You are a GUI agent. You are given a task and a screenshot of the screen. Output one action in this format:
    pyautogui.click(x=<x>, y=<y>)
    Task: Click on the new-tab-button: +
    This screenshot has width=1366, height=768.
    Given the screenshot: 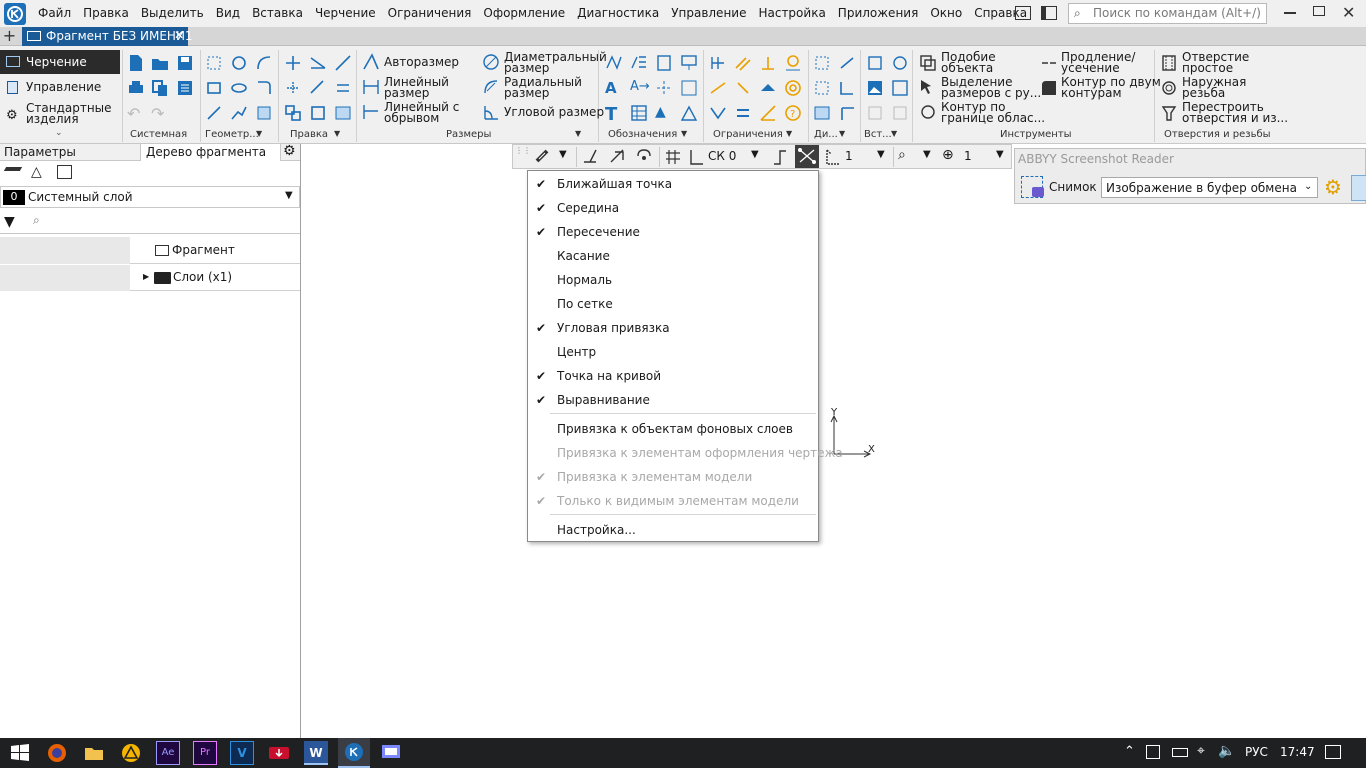 What is the action you would take?
    pyautogui.click(x=9, y=36)
    